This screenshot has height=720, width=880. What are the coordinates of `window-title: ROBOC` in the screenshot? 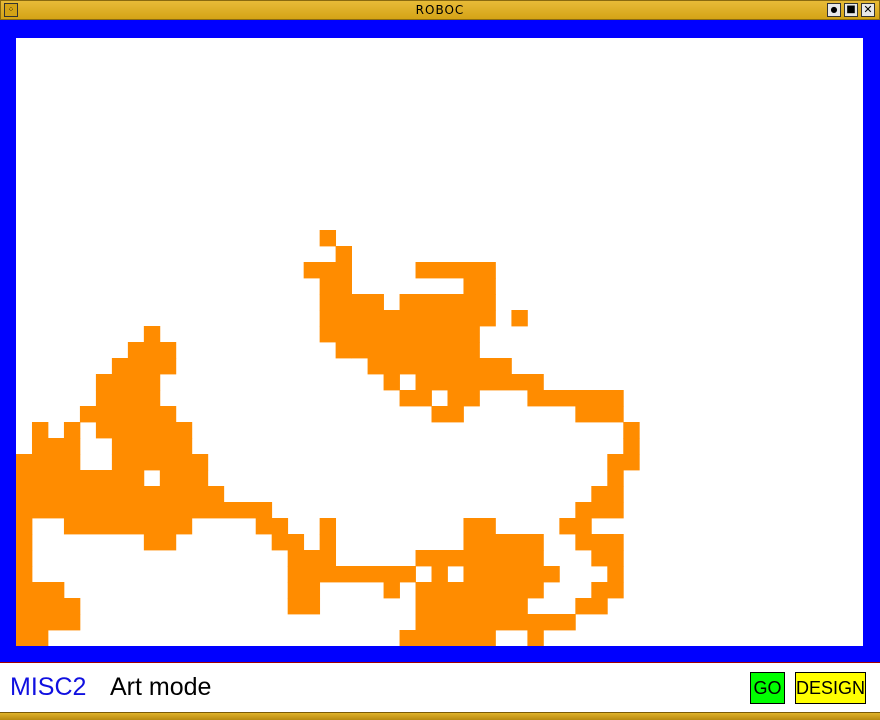 It's located at (440, 10).